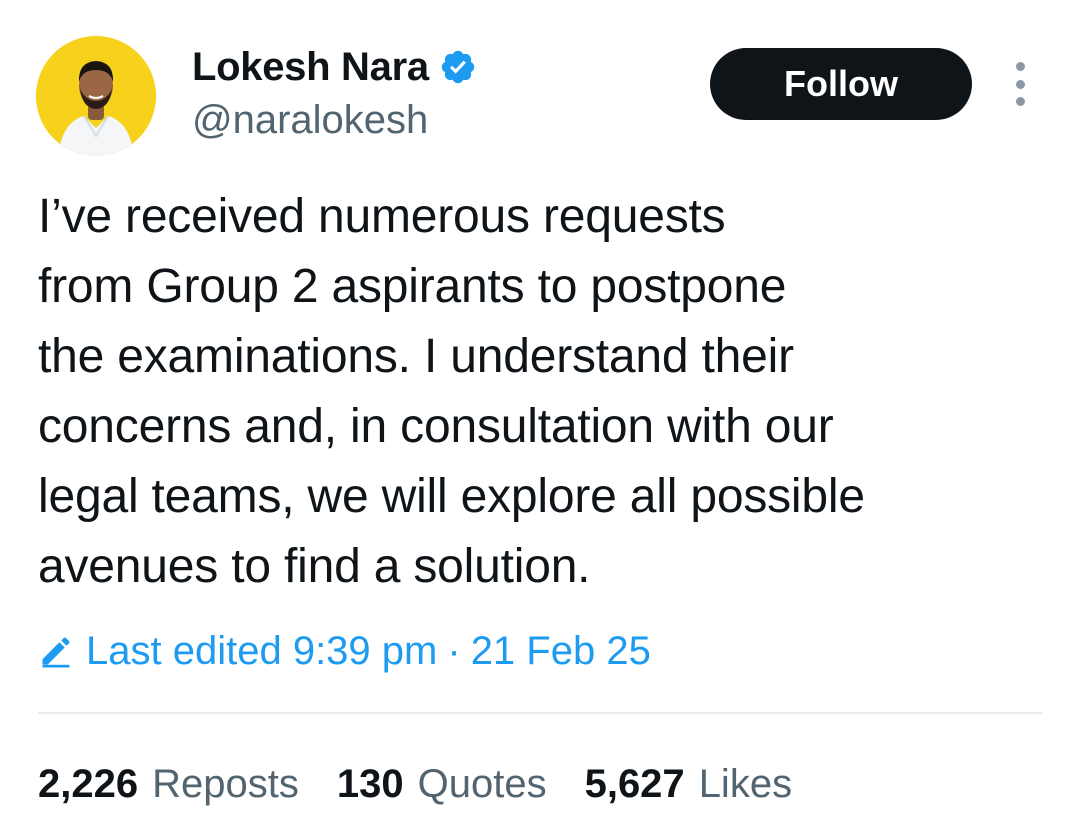 This screenshot has height=840, width=1080. I want to click on quotes-count: 130, so click(370, 783).